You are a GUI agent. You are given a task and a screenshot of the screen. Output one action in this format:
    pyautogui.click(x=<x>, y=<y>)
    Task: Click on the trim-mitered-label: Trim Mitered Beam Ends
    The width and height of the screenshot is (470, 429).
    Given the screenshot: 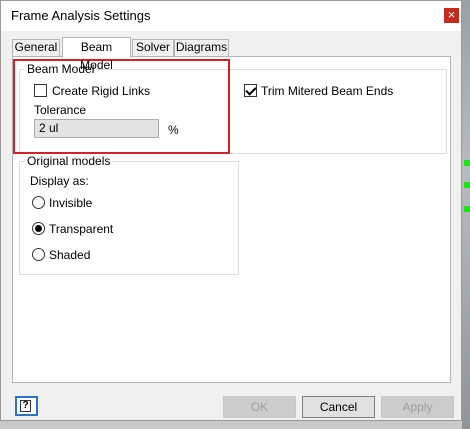 What is the action you would take?
    pyautogui.click(x=327, y=91)
    